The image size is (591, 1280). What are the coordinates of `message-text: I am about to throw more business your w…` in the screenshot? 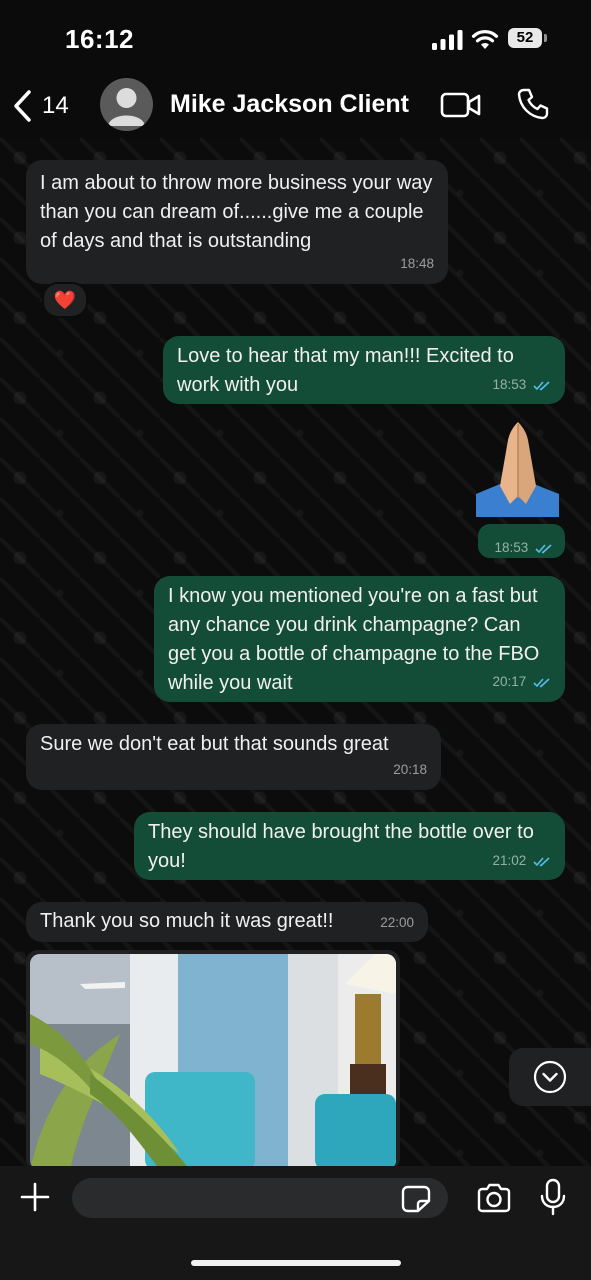 It's located at (236, 212).